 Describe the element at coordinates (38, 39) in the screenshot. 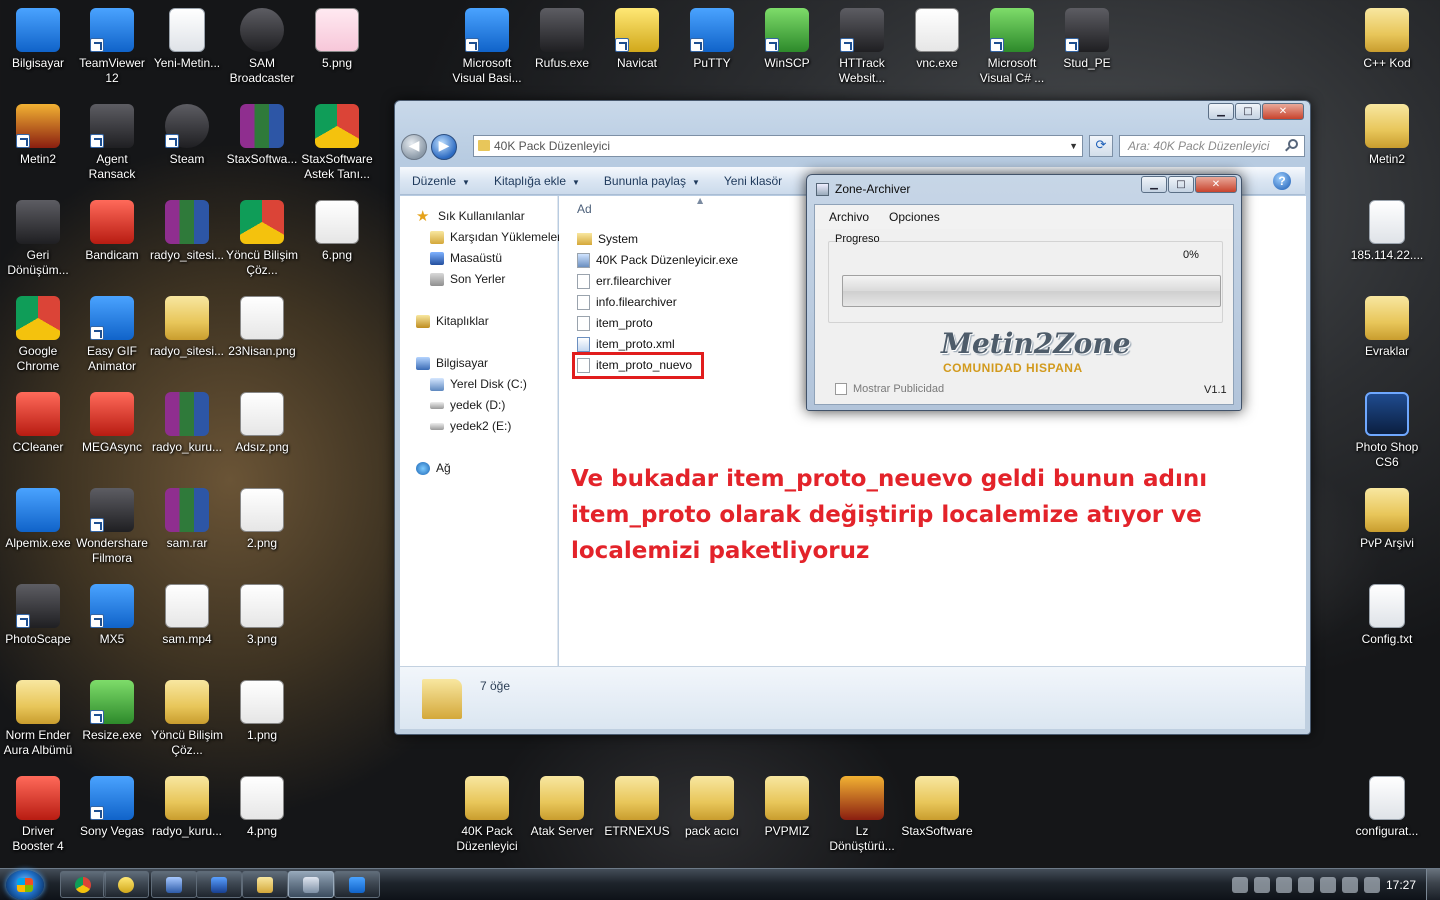

I see `desktop-icon-bilgisayar: Bilgisayar` at that location.